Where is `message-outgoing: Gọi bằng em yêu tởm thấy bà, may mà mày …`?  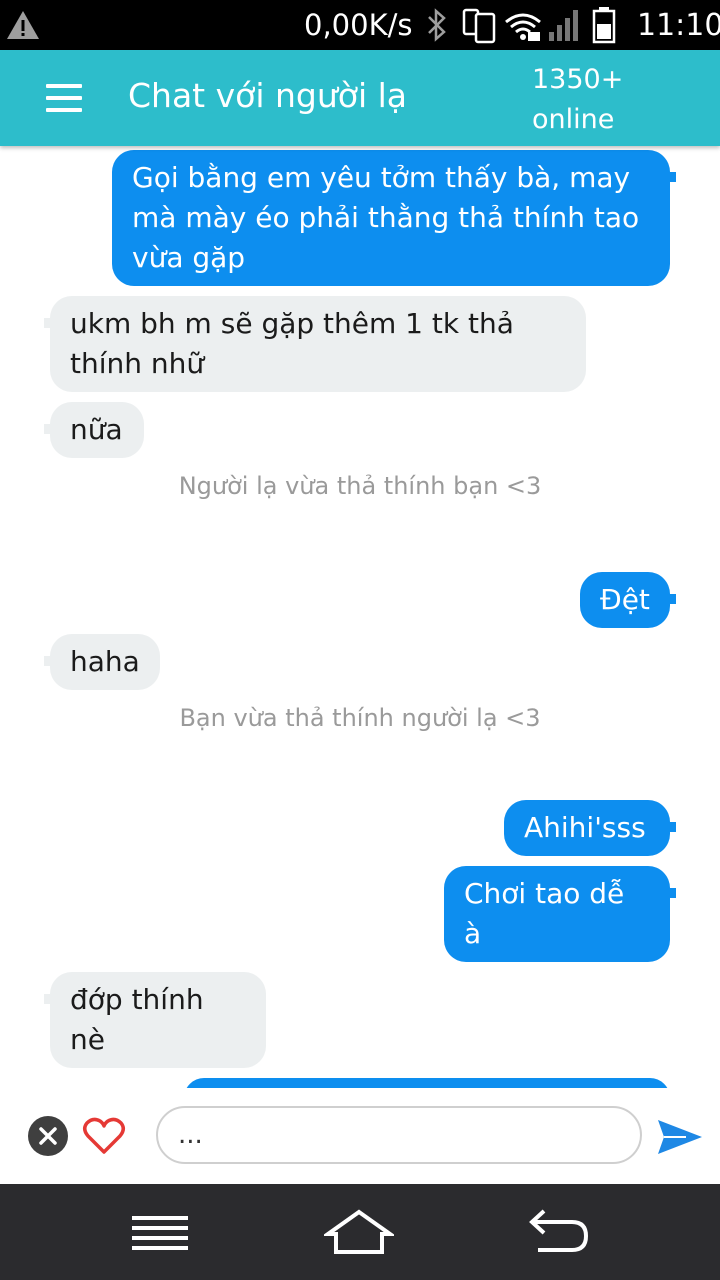 message-outgoing: Gọi bằng em yêu tởm thấy bà, may mà mày … is located at coordinates (394, 218).